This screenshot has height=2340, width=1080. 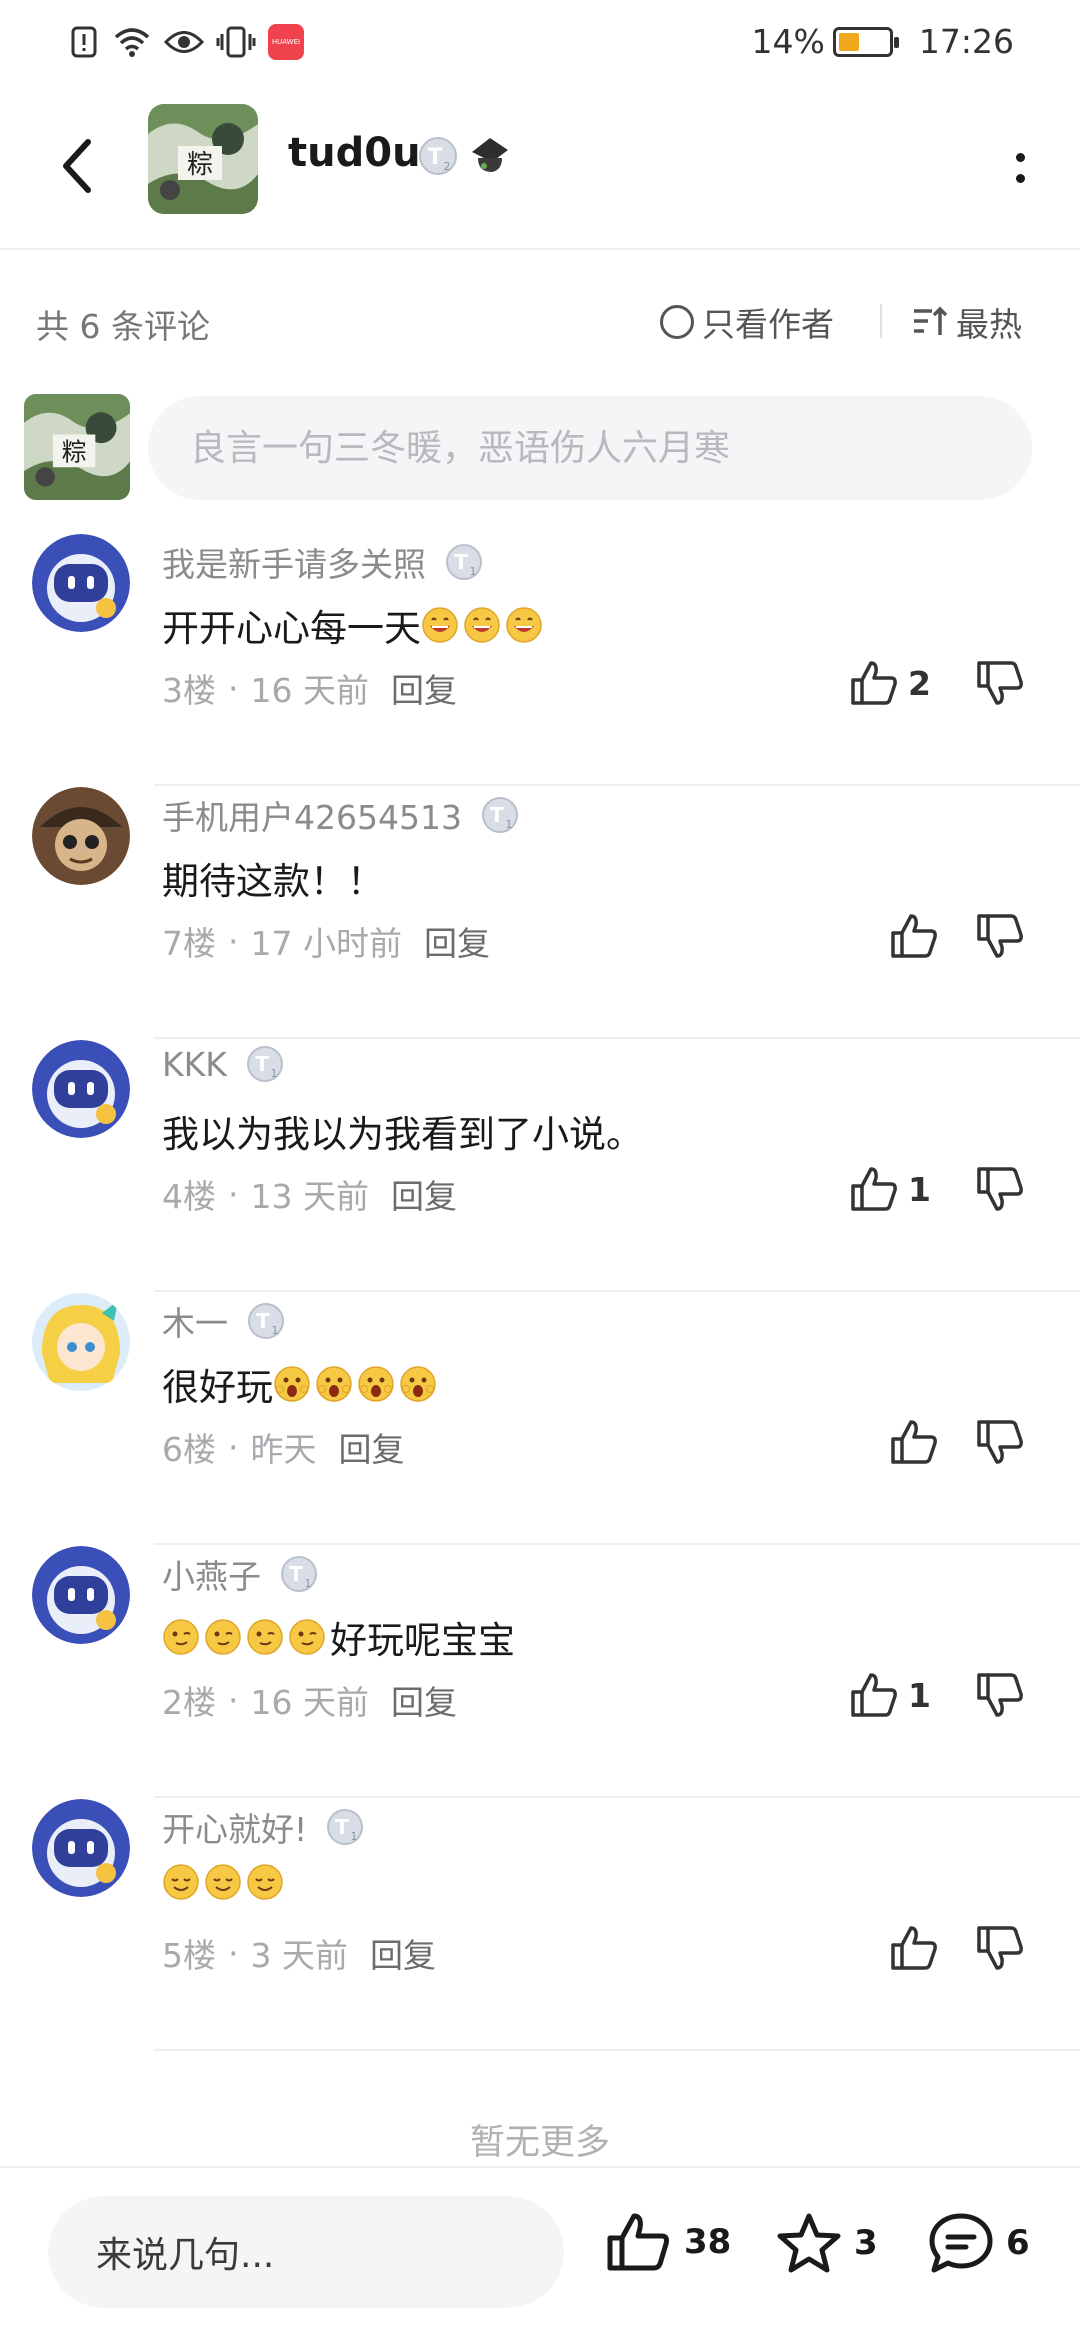 I want to click on relieved-emoji-icon, so click(x=265, y=1882).